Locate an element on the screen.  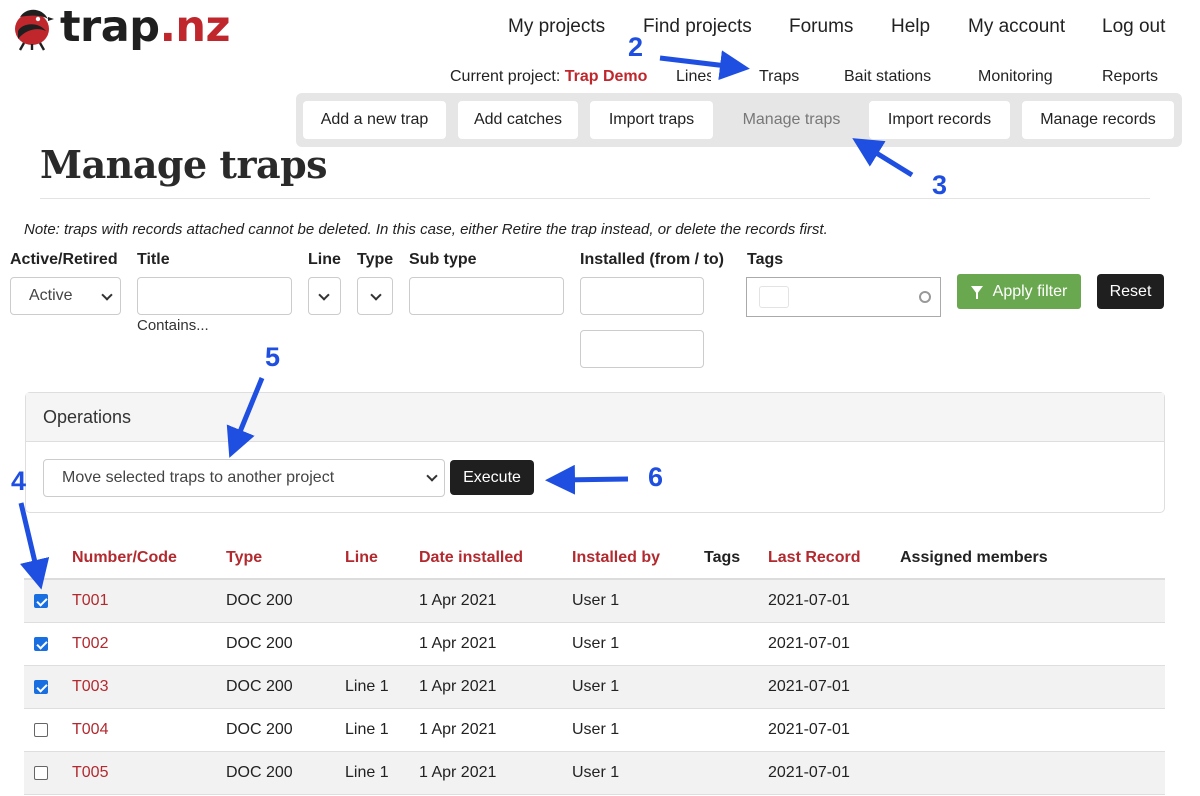
line-select is located at coordinates (324, 296).